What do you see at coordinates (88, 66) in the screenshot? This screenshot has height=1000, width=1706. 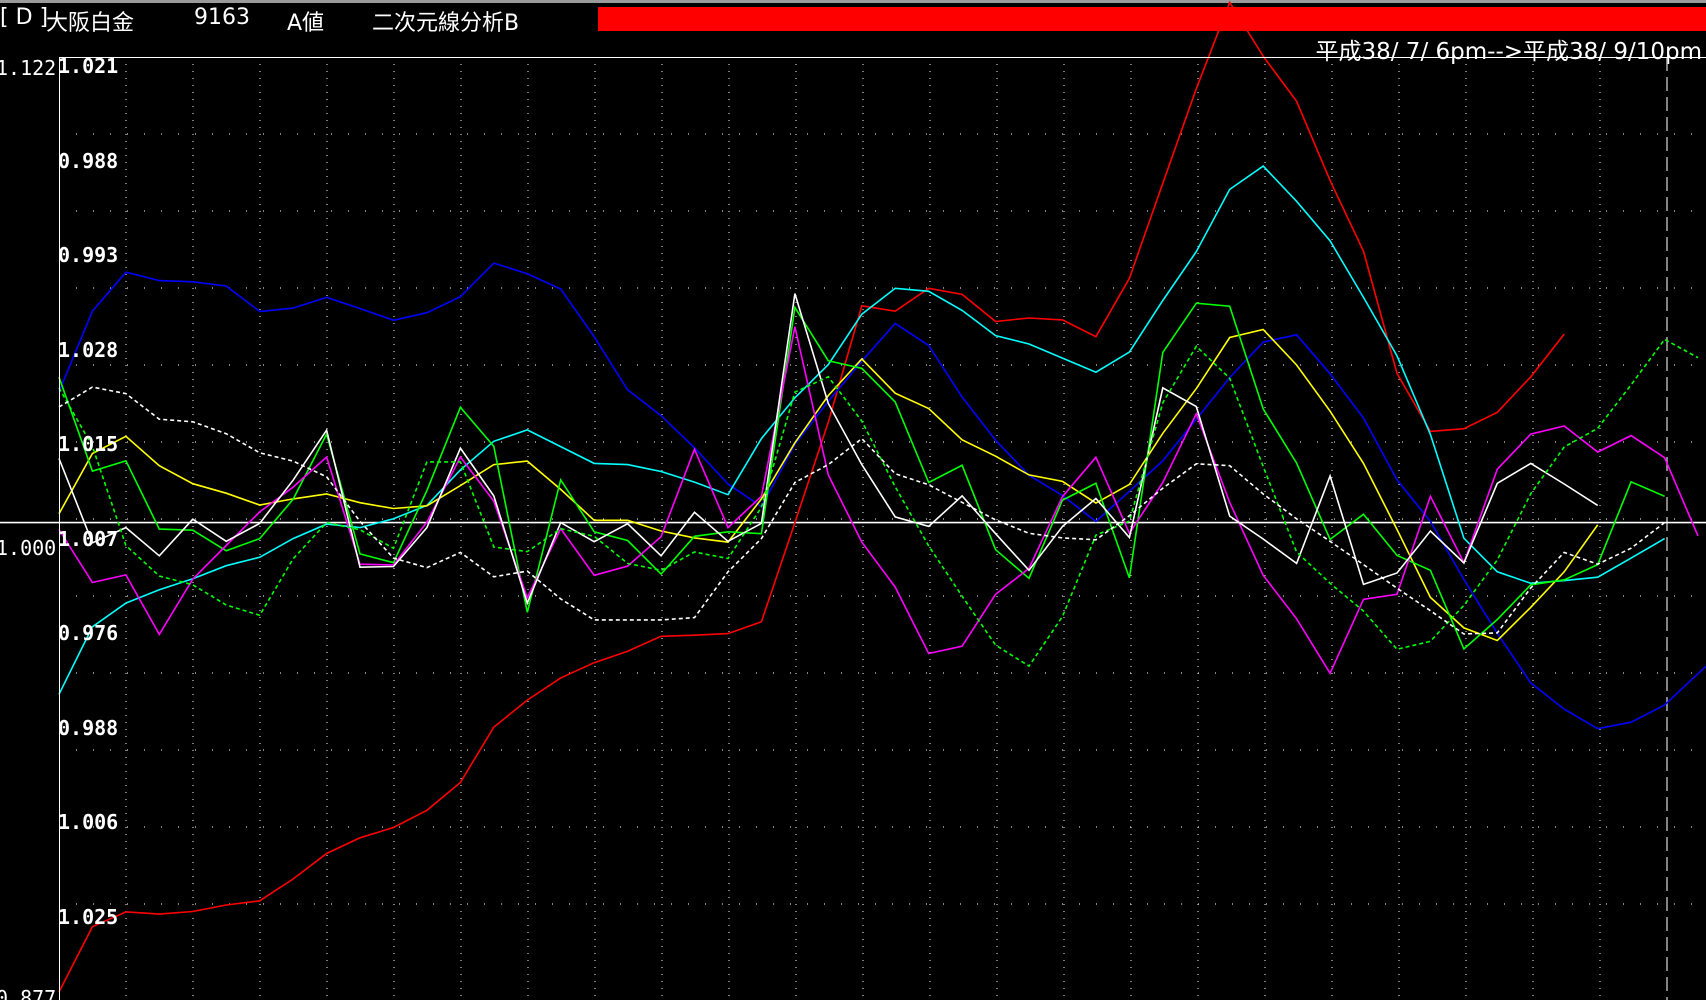 I see `inner-axis-label: 1.021` at bounding box center [88, 66].